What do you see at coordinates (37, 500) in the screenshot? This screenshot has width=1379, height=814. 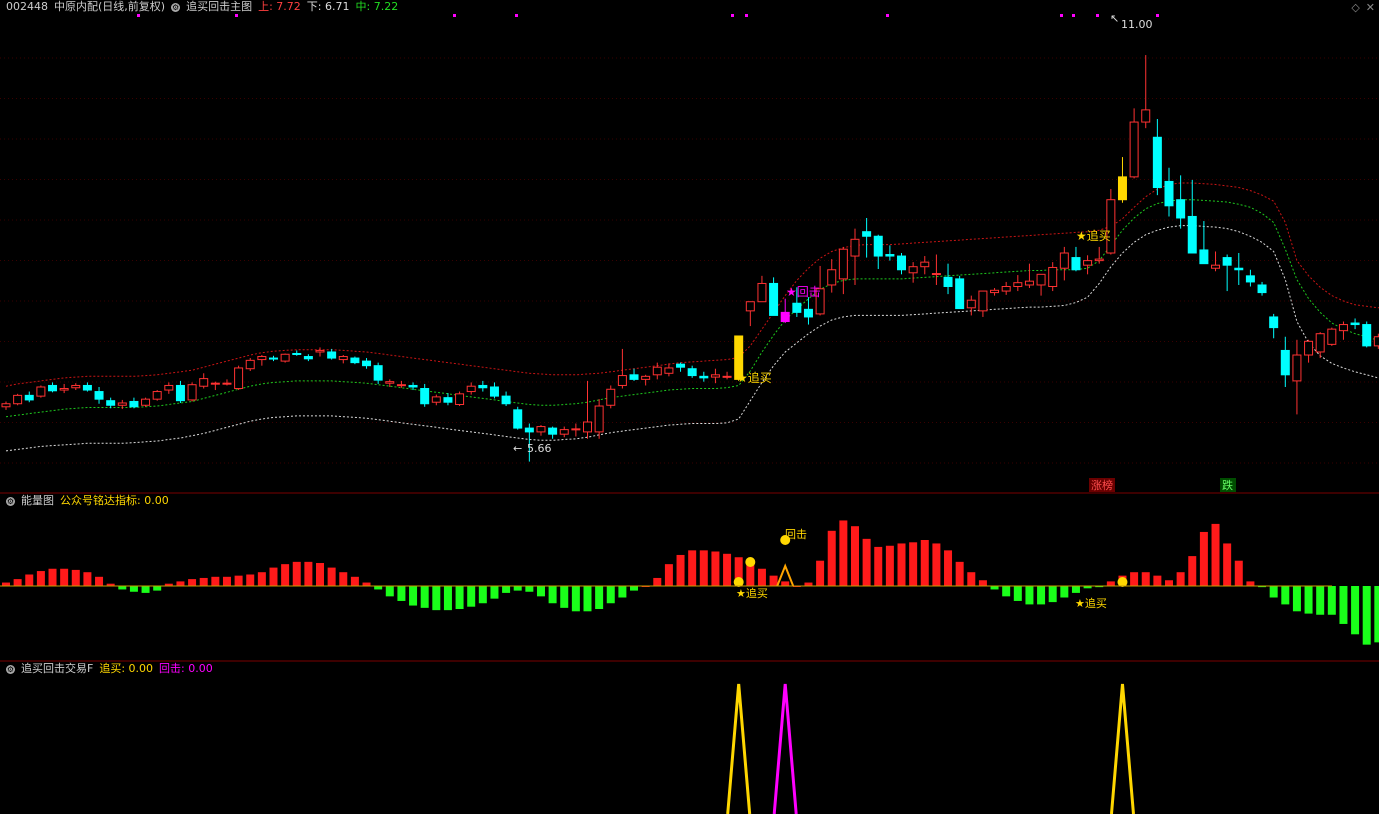 I see `energy-title: 能量图` at bounding box center [37, 500].